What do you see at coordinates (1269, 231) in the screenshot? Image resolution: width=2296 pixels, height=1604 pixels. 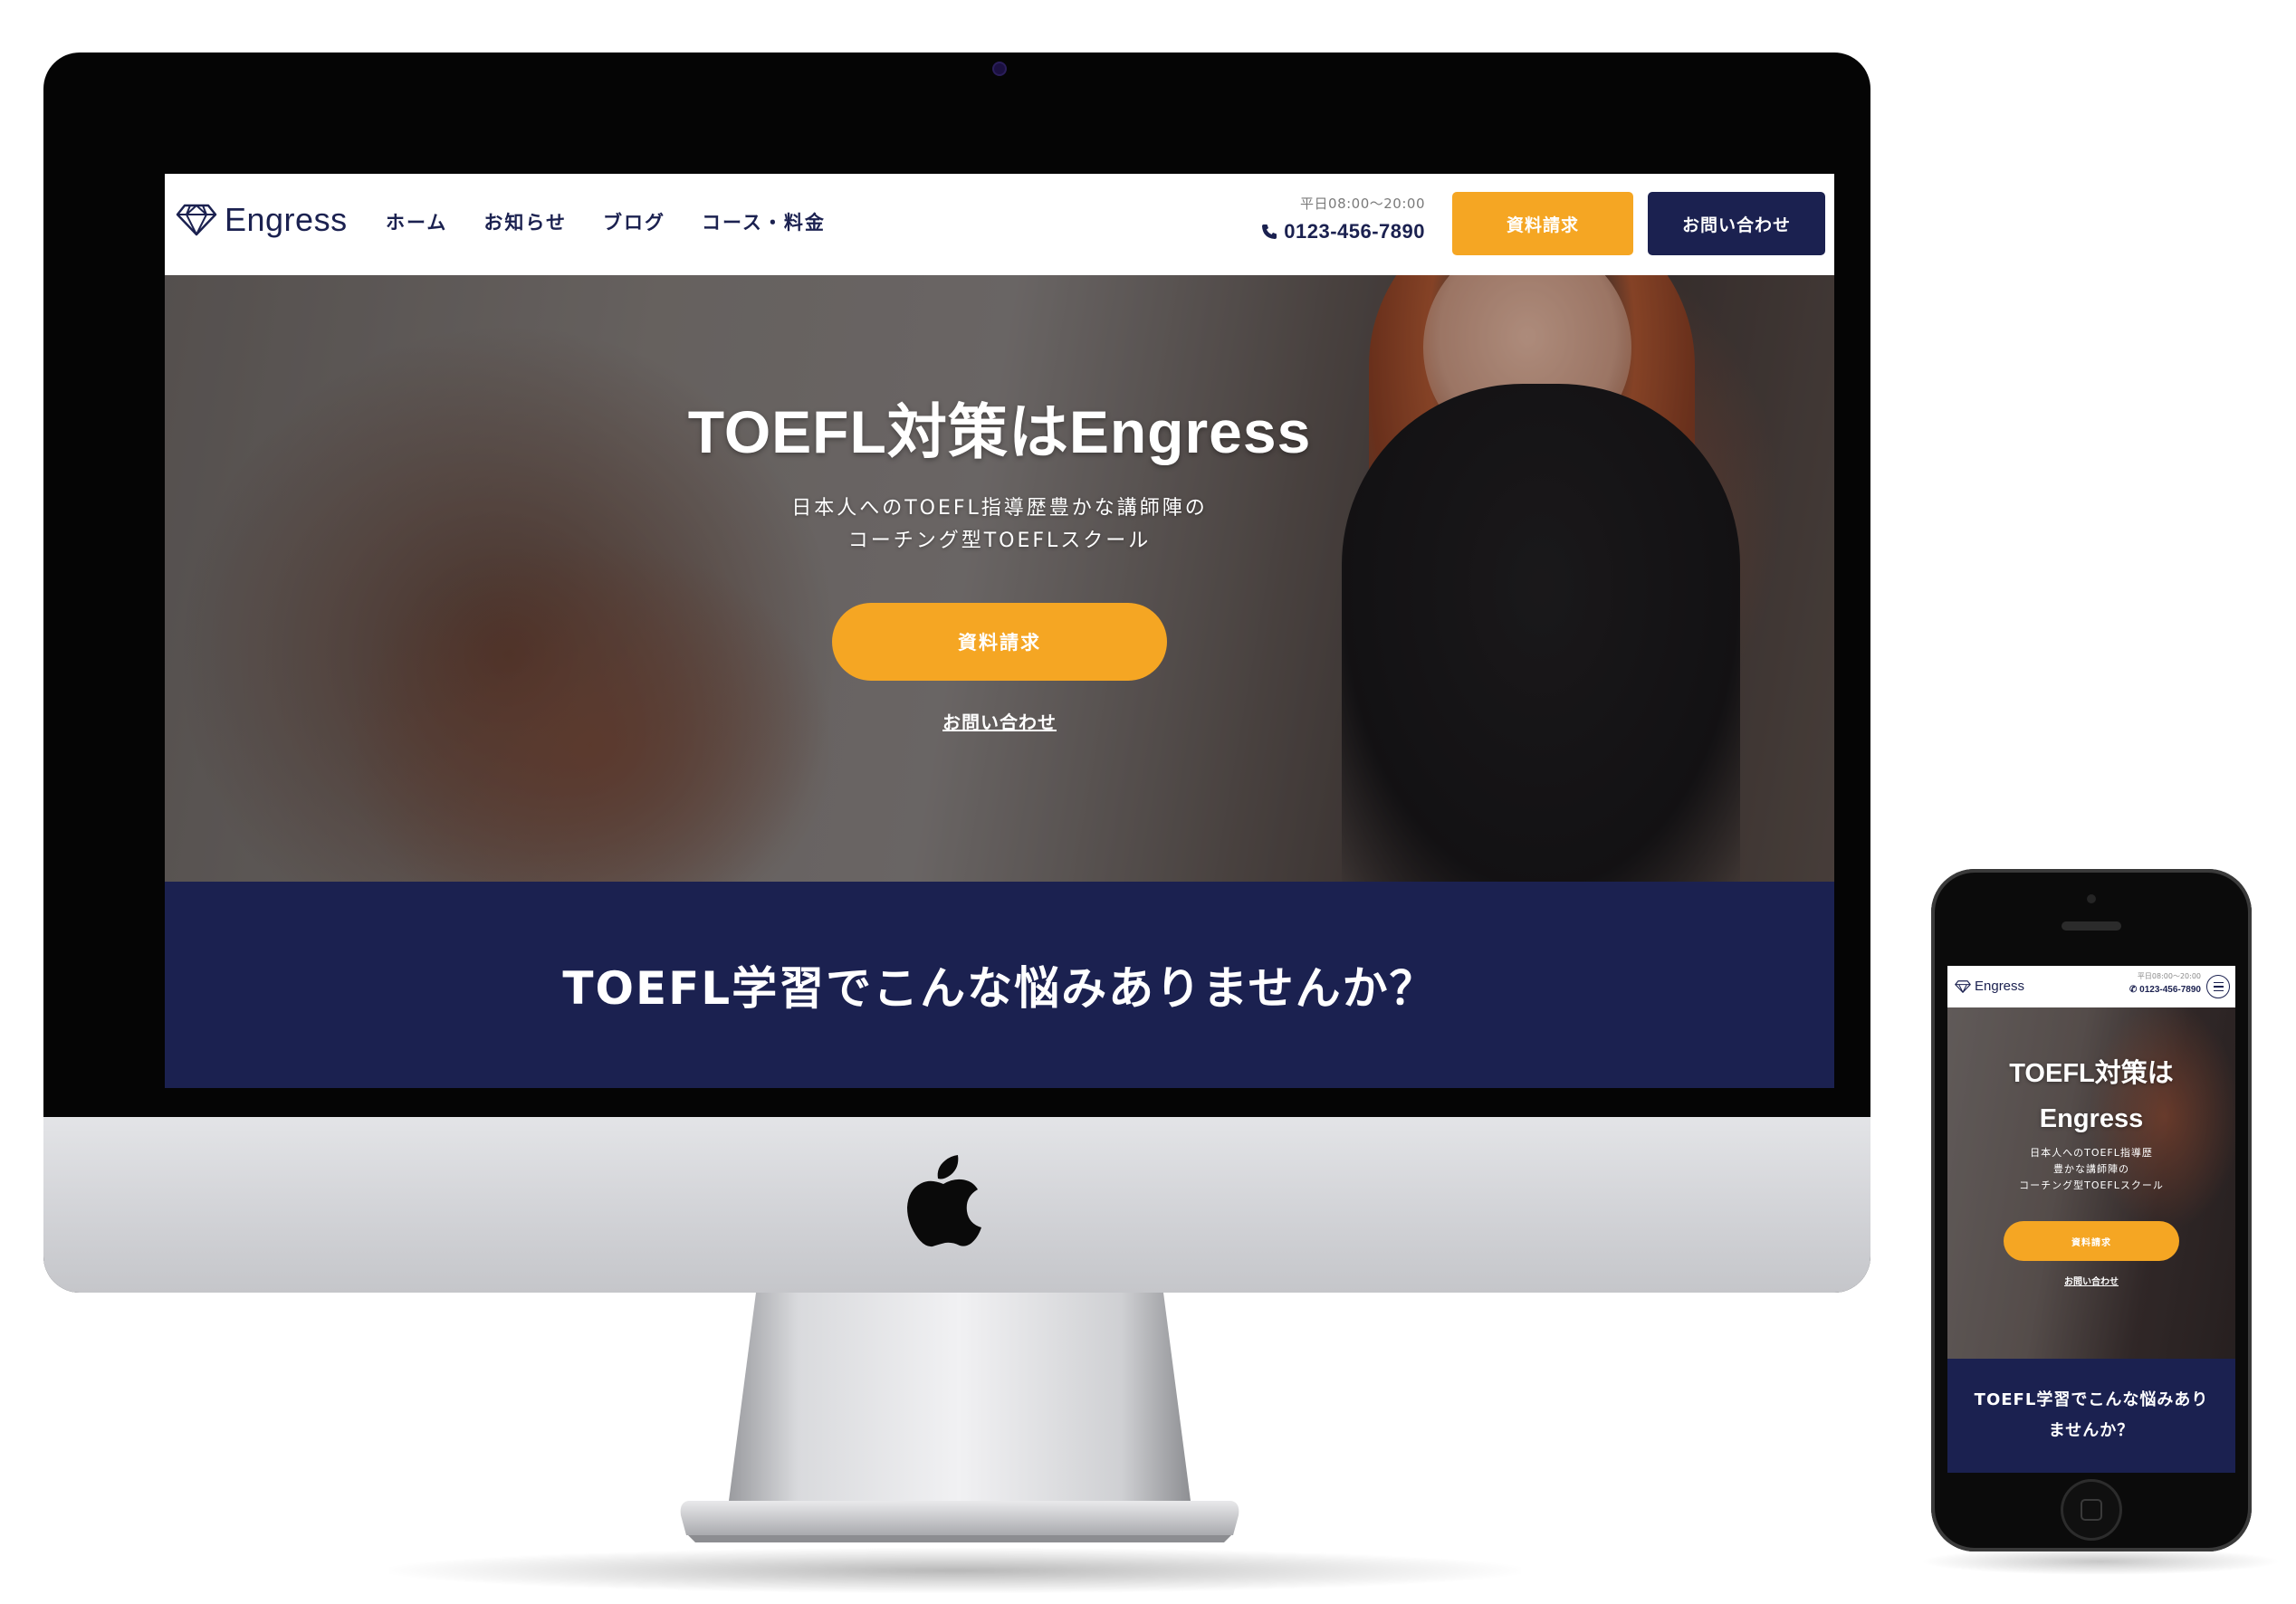 I see `phone-icon` at bounding box center [1269, 231].